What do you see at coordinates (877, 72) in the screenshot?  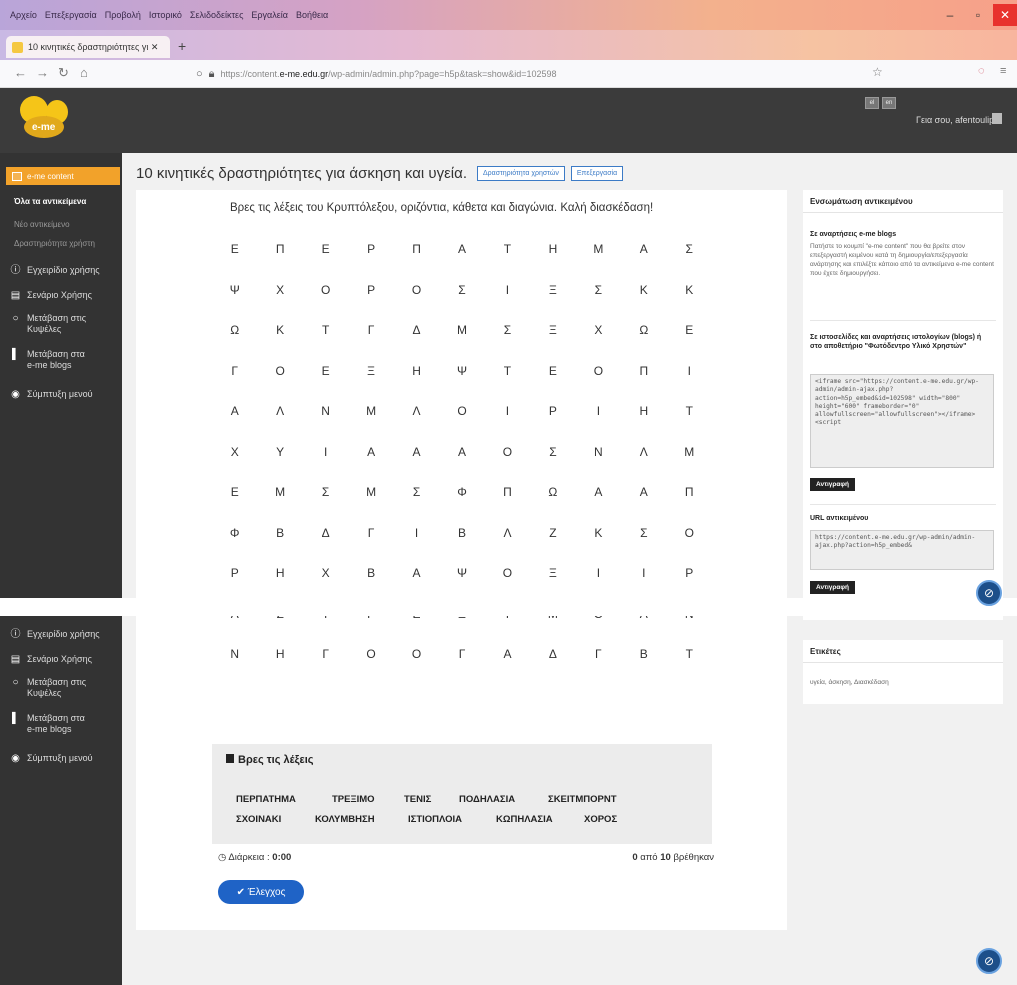 I see `bookmark-star-icon: ☆` at bounding box center [877, 72].